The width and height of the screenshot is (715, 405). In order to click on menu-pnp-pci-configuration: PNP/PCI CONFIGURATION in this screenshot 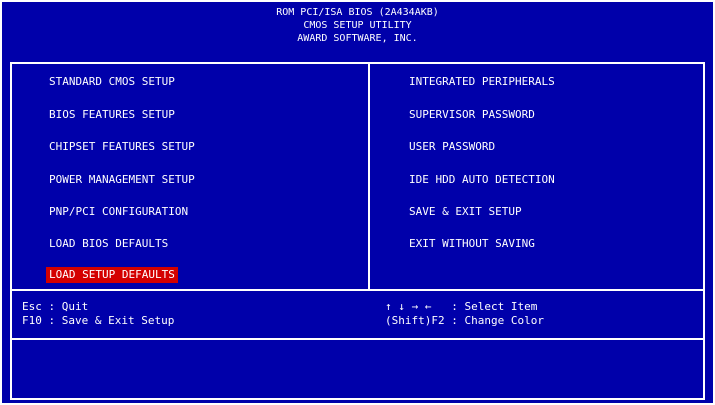, I will do `click(118, 212)`.